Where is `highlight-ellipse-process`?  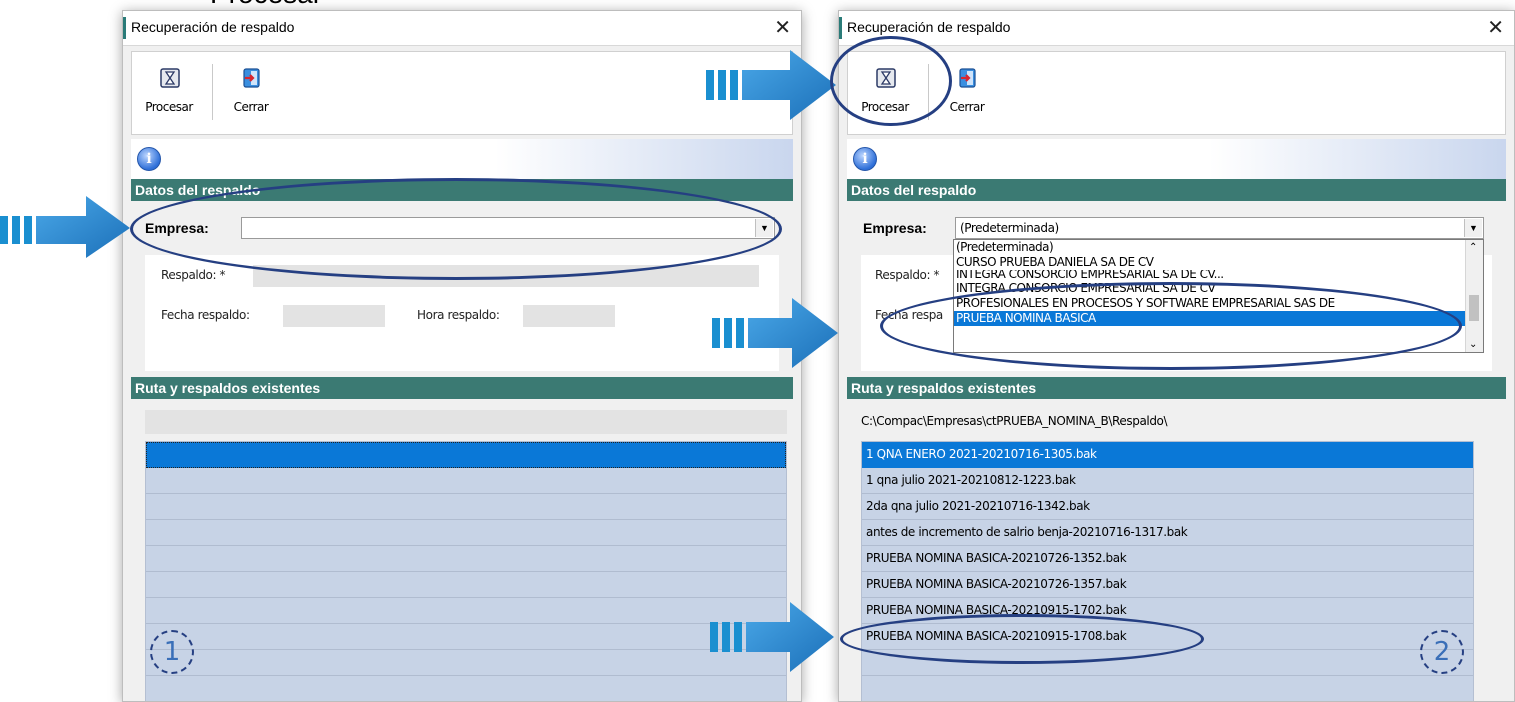 highlight-ellipse-process is located at coordinates (891, 81).